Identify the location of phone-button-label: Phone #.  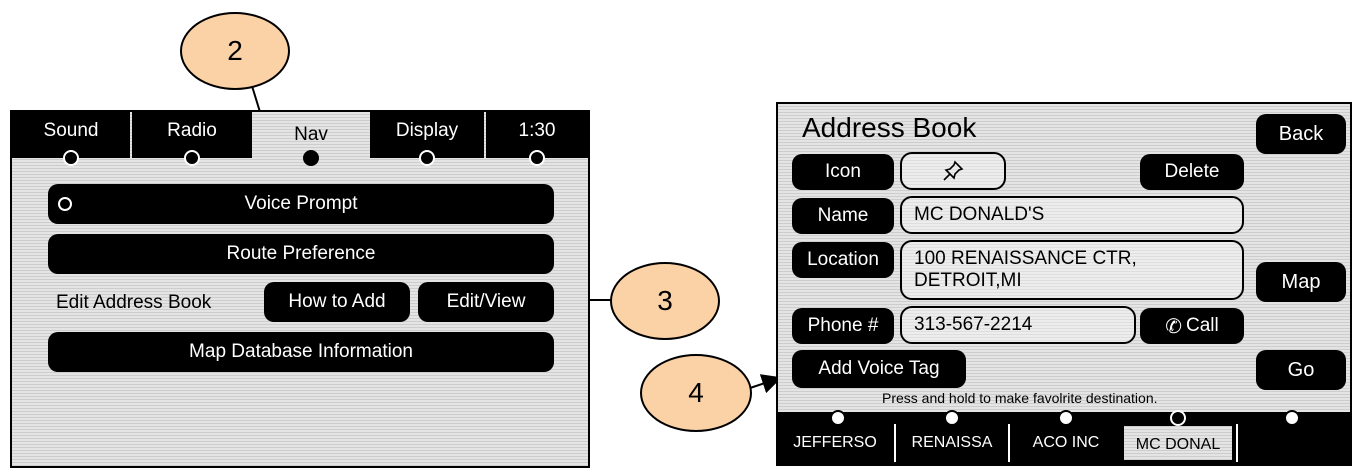
(843, 325).